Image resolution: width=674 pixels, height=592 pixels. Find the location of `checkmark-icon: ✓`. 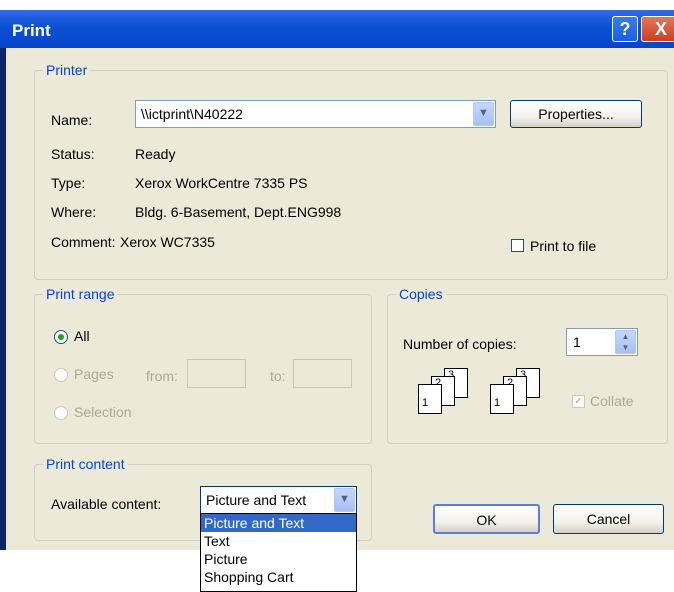

checkmark-icon: ✓ is located at coordinates (578, 401).